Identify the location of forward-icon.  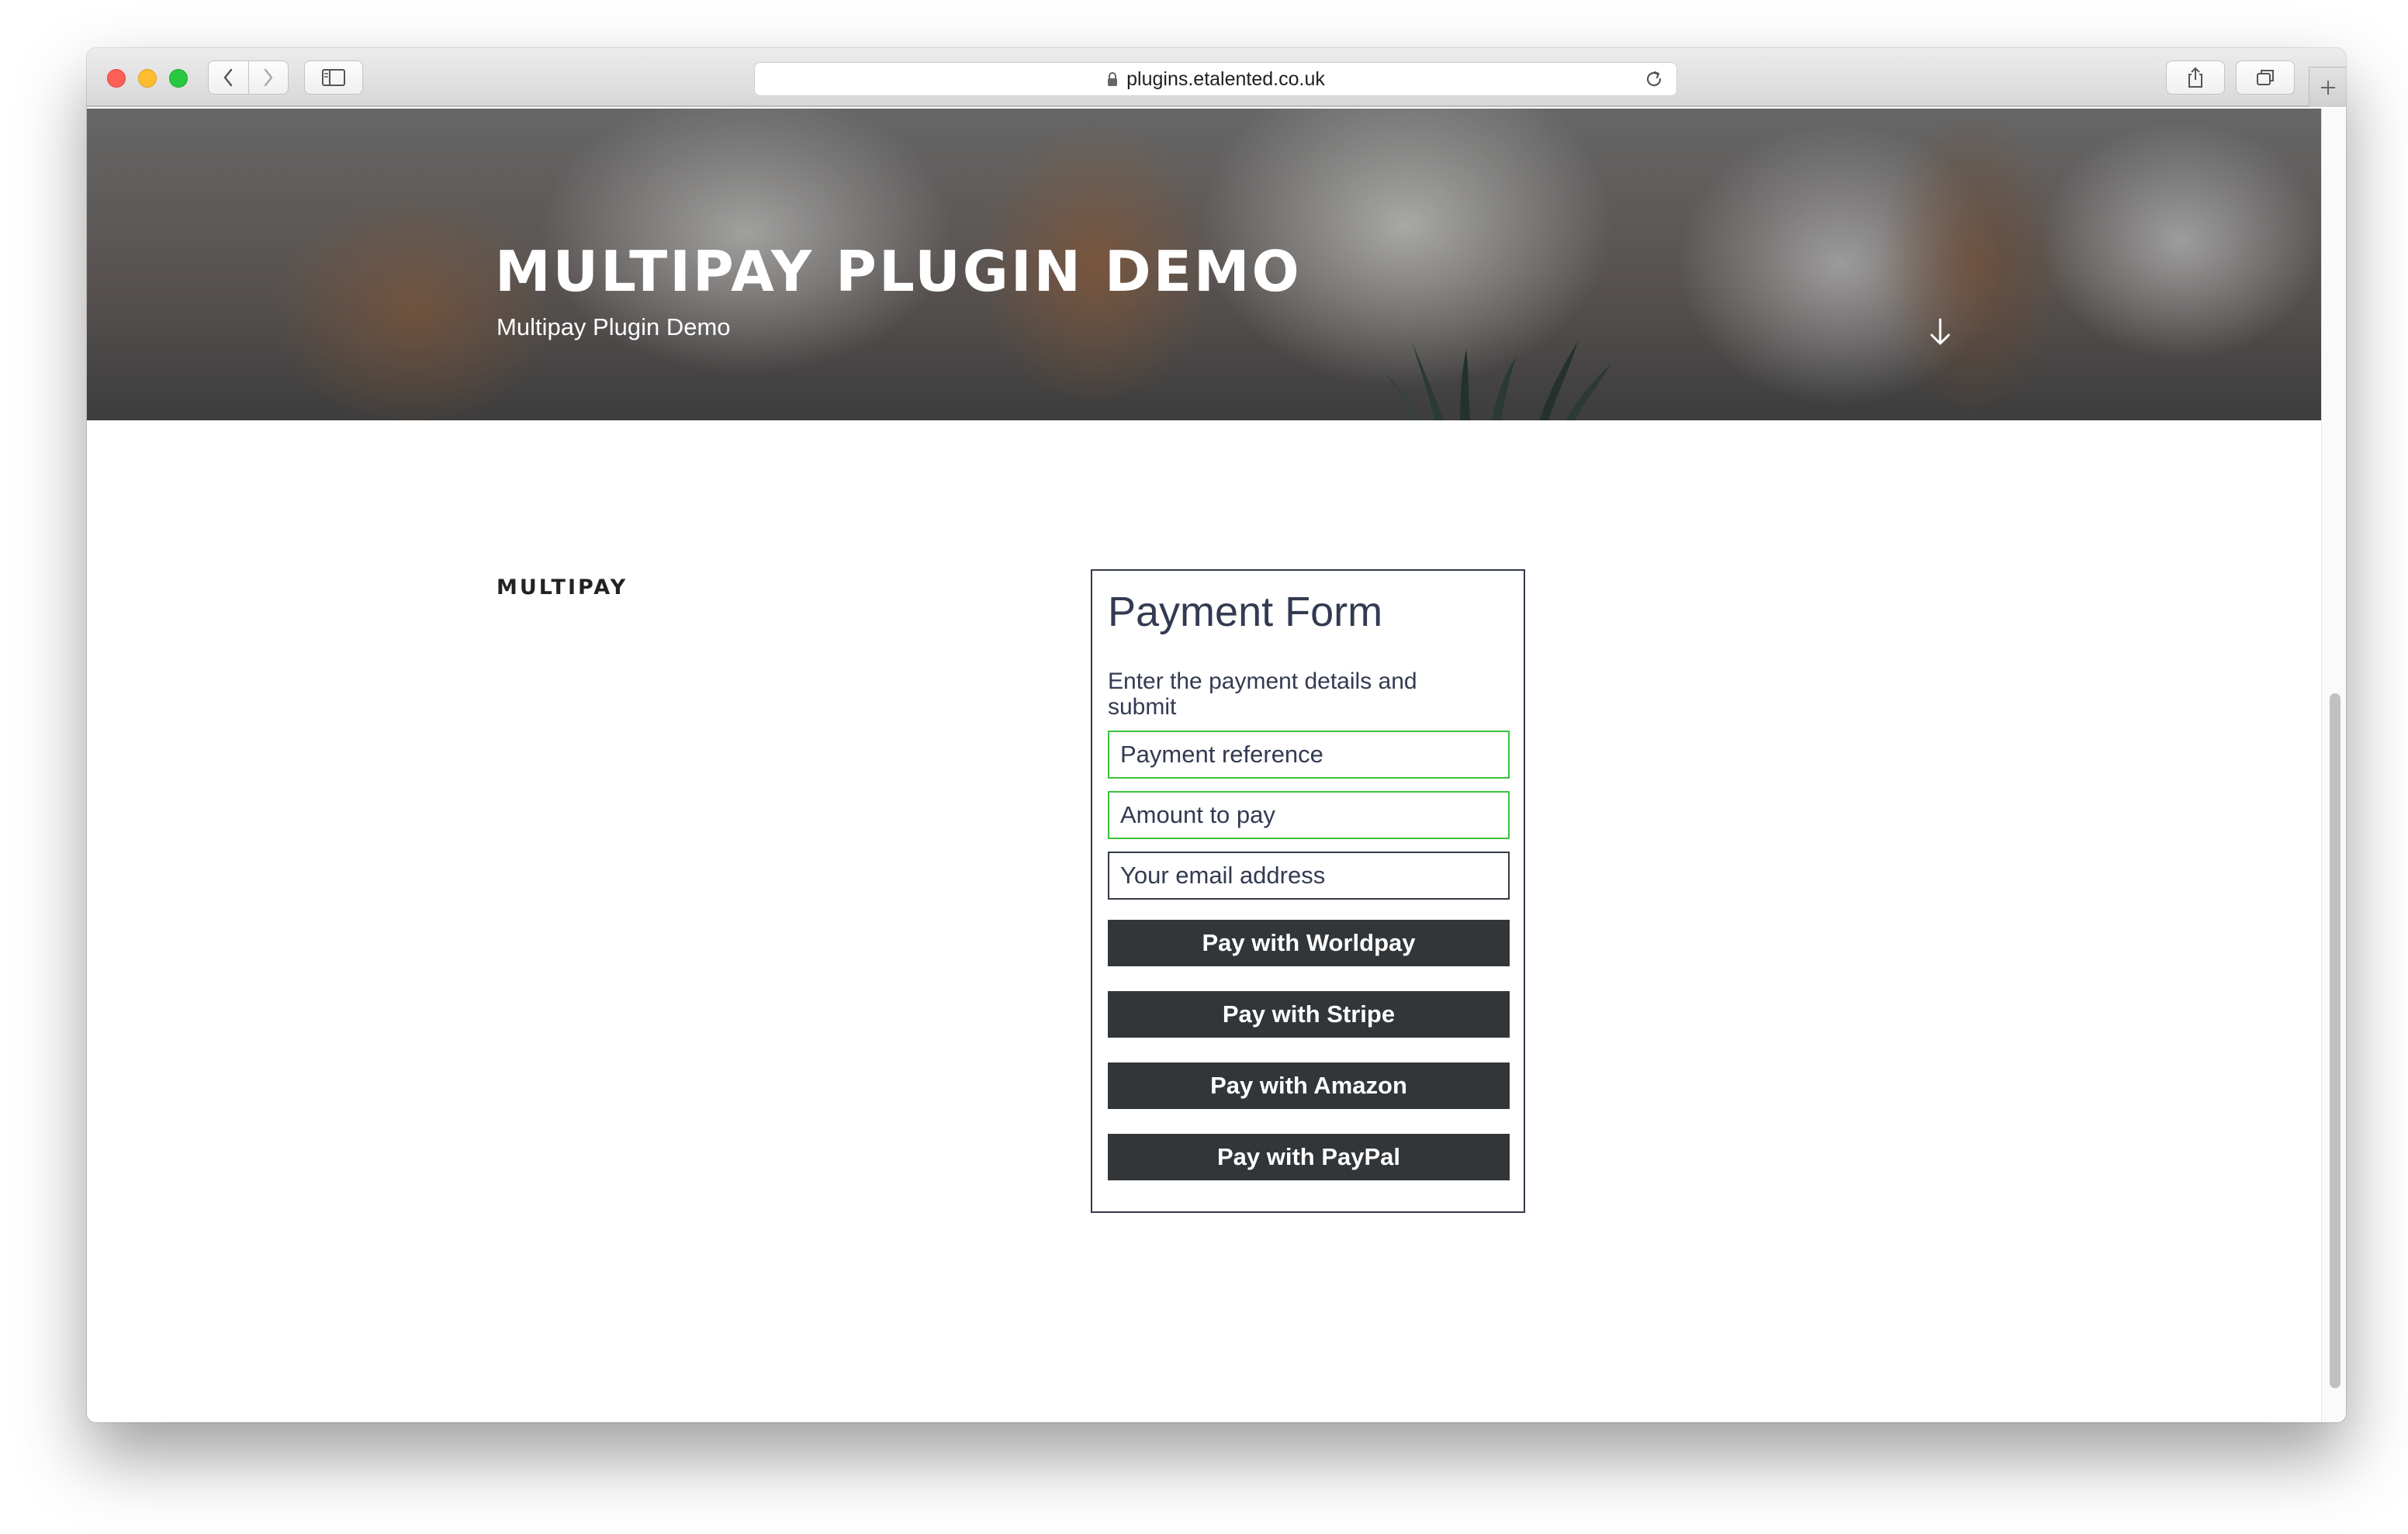
(268, 77).